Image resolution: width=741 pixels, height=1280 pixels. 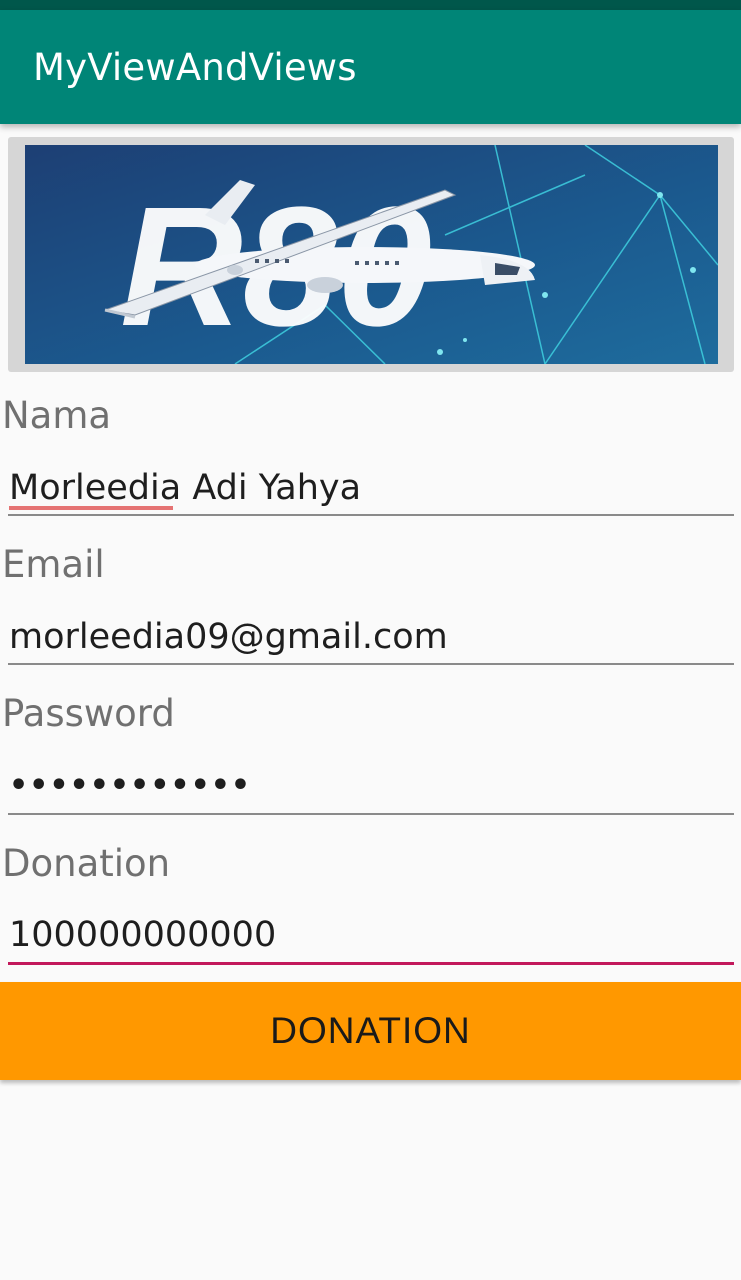 I want to click on donation-field: 100000000000, so click(x=142, y=935).